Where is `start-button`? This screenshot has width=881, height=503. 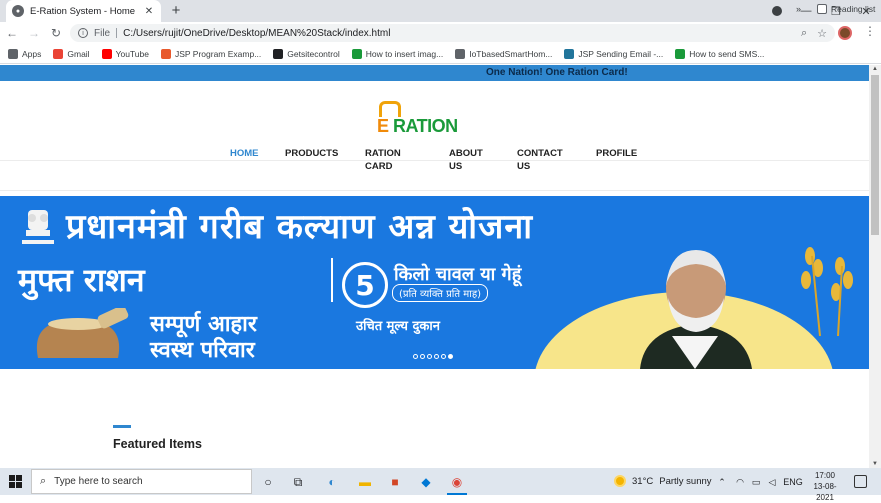 start-button is located at coordinates (15, 481).